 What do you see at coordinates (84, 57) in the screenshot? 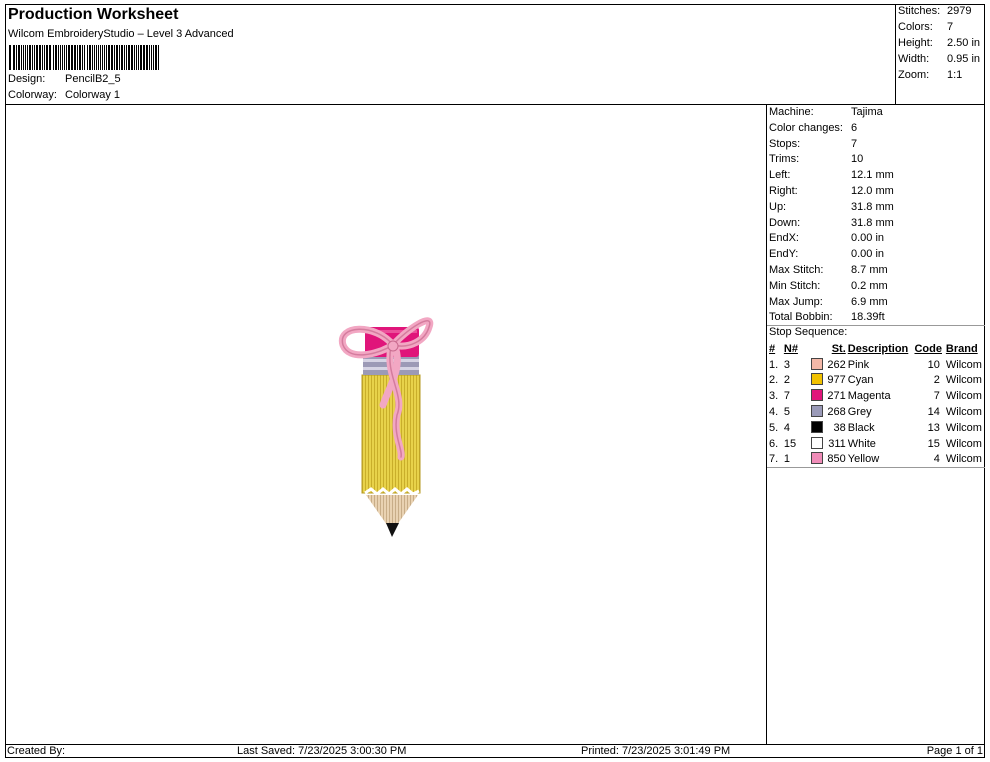
I see `barcode-icon` at bounding box center [84, 57].